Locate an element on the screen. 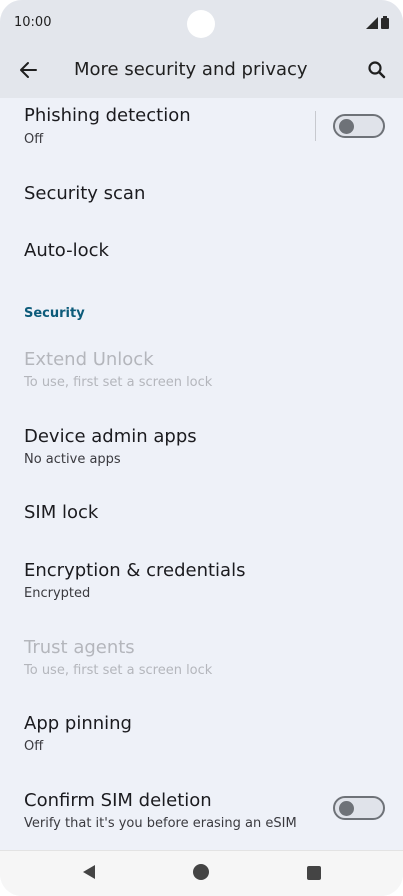  extend-unlock-subtitle: To use, first set a screen lock is located at coordinates (118, 382).